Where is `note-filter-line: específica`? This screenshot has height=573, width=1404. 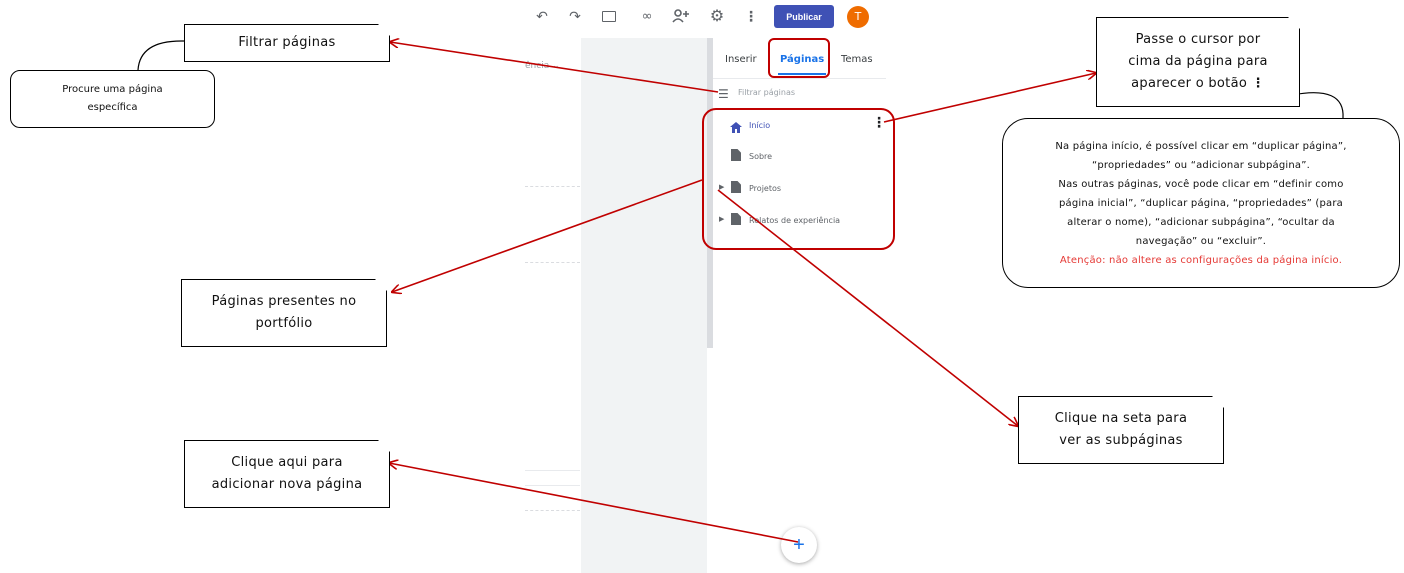
note-filter-line: específica is located at coordinates (112, 107).